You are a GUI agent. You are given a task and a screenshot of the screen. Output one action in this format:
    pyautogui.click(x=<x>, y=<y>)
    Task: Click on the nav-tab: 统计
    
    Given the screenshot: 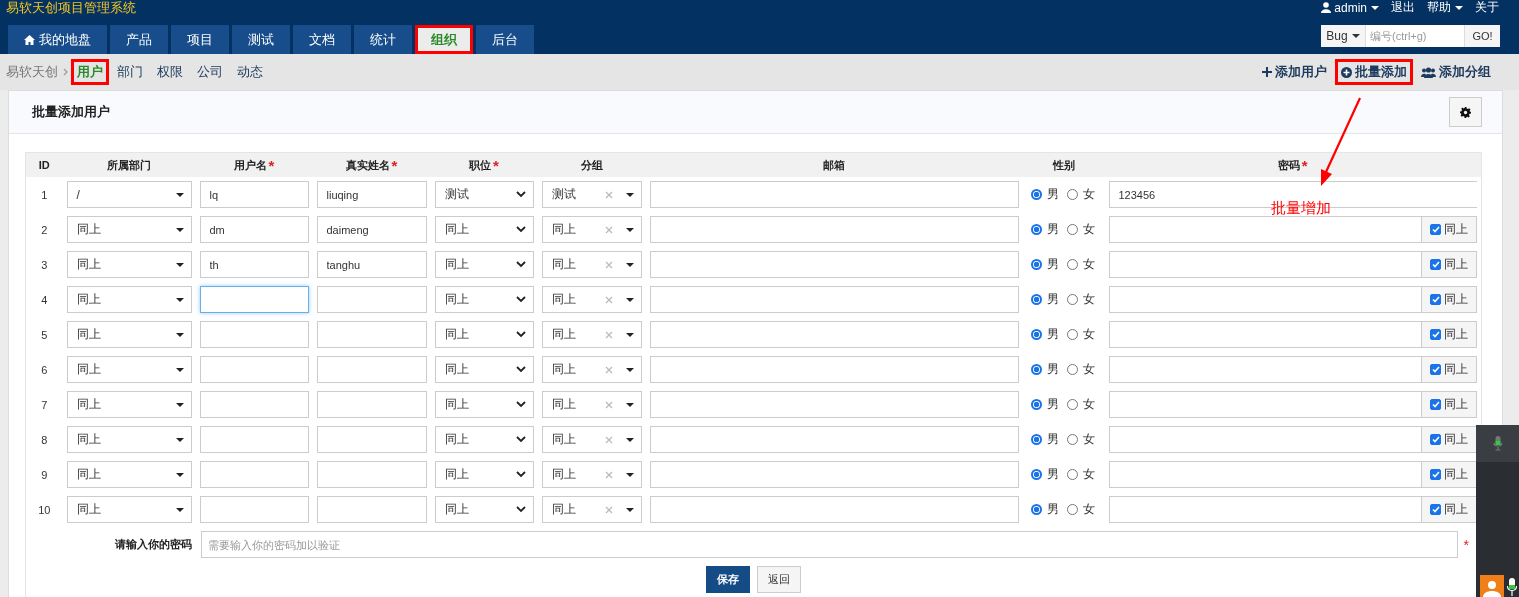 What is the action you would take?
    pyautogui.click(x=383, y=39)
    